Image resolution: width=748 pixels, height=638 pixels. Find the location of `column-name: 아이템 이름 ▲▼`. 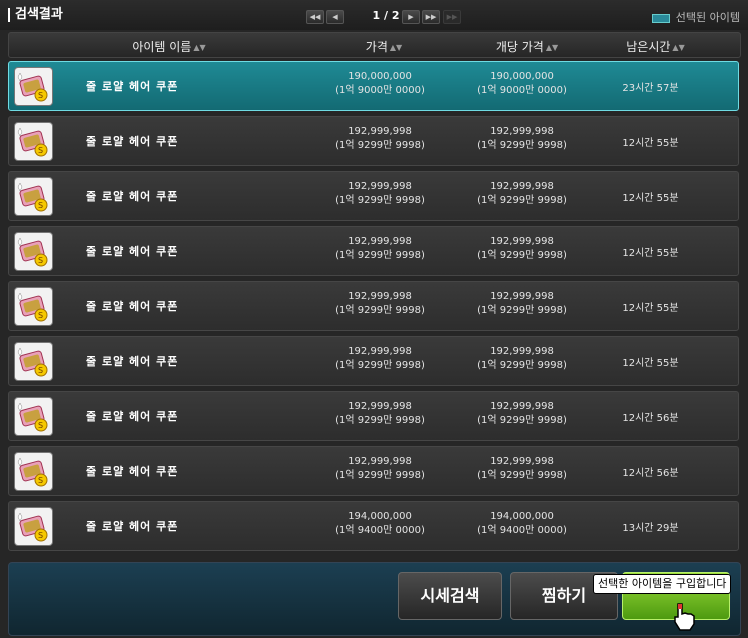

column-name: 아이템 이름 ▲▼ is located at coordinates (169, 46).